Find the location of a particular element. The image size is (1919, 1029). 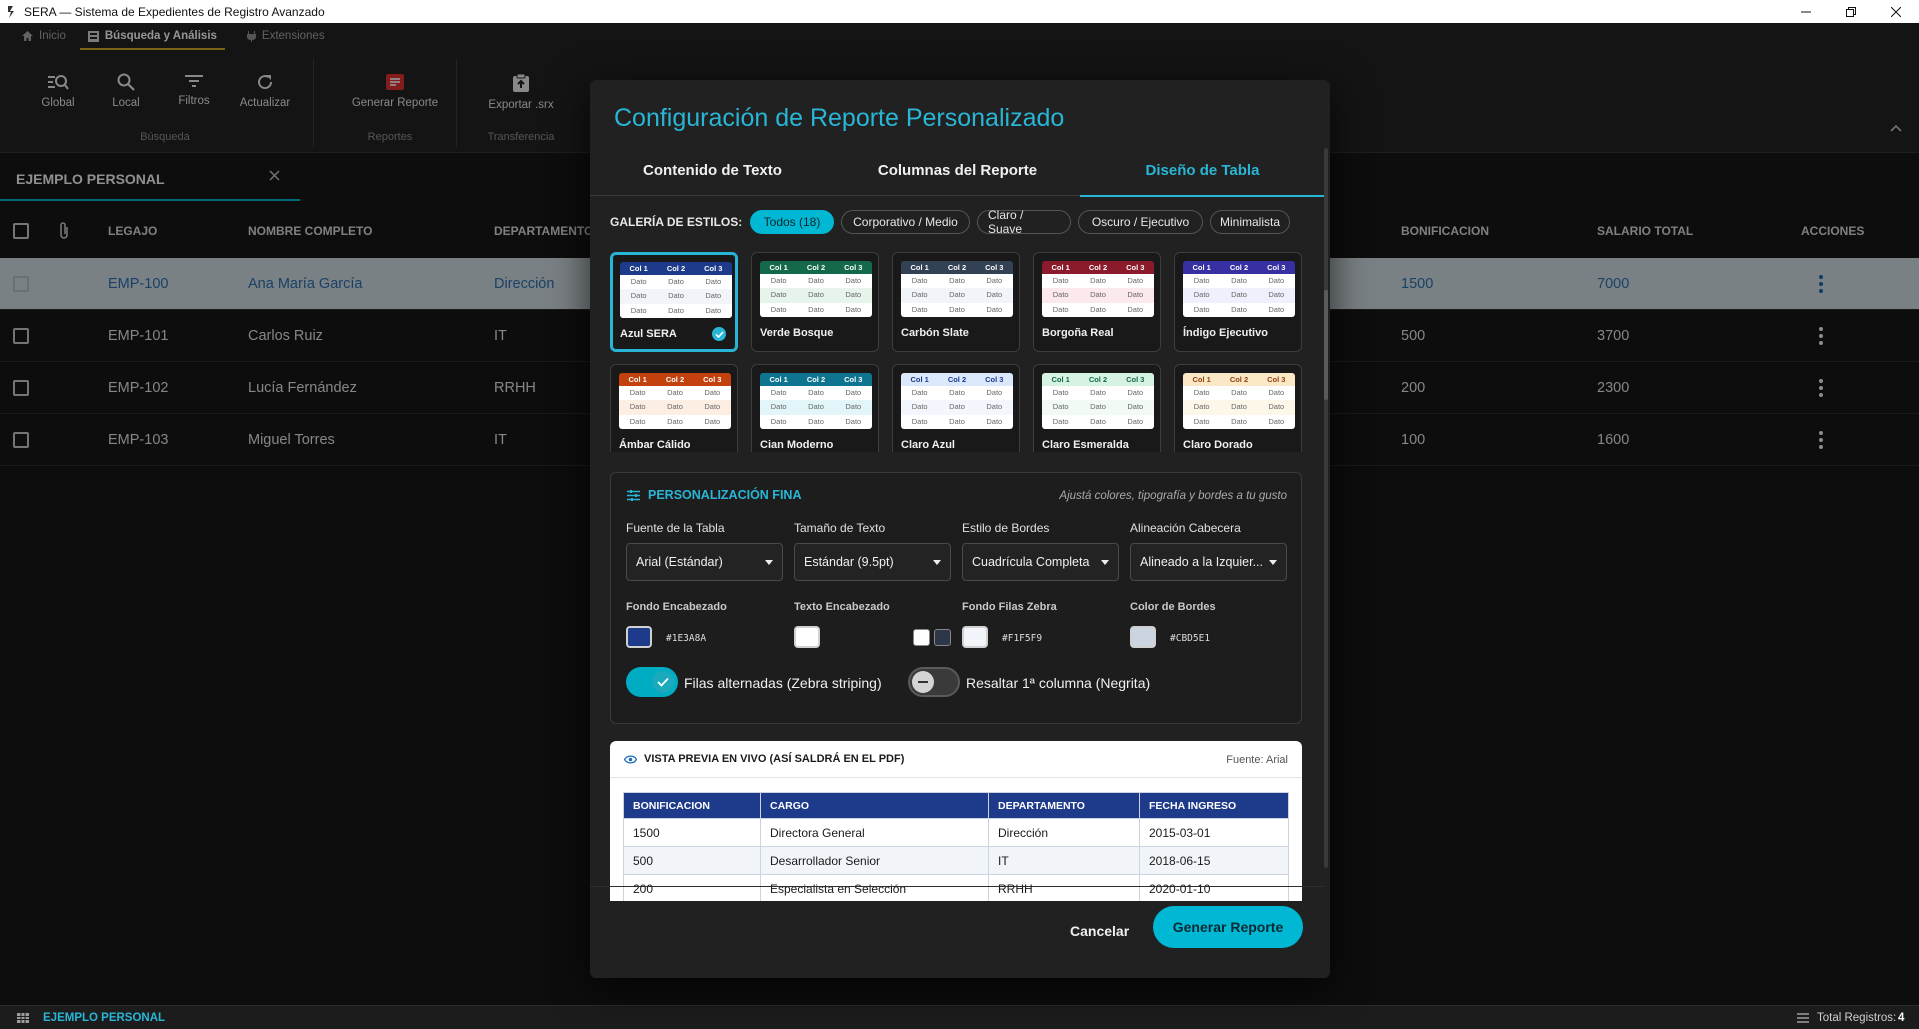

first-column-bold-toggle is located at coordinates (934, 682).